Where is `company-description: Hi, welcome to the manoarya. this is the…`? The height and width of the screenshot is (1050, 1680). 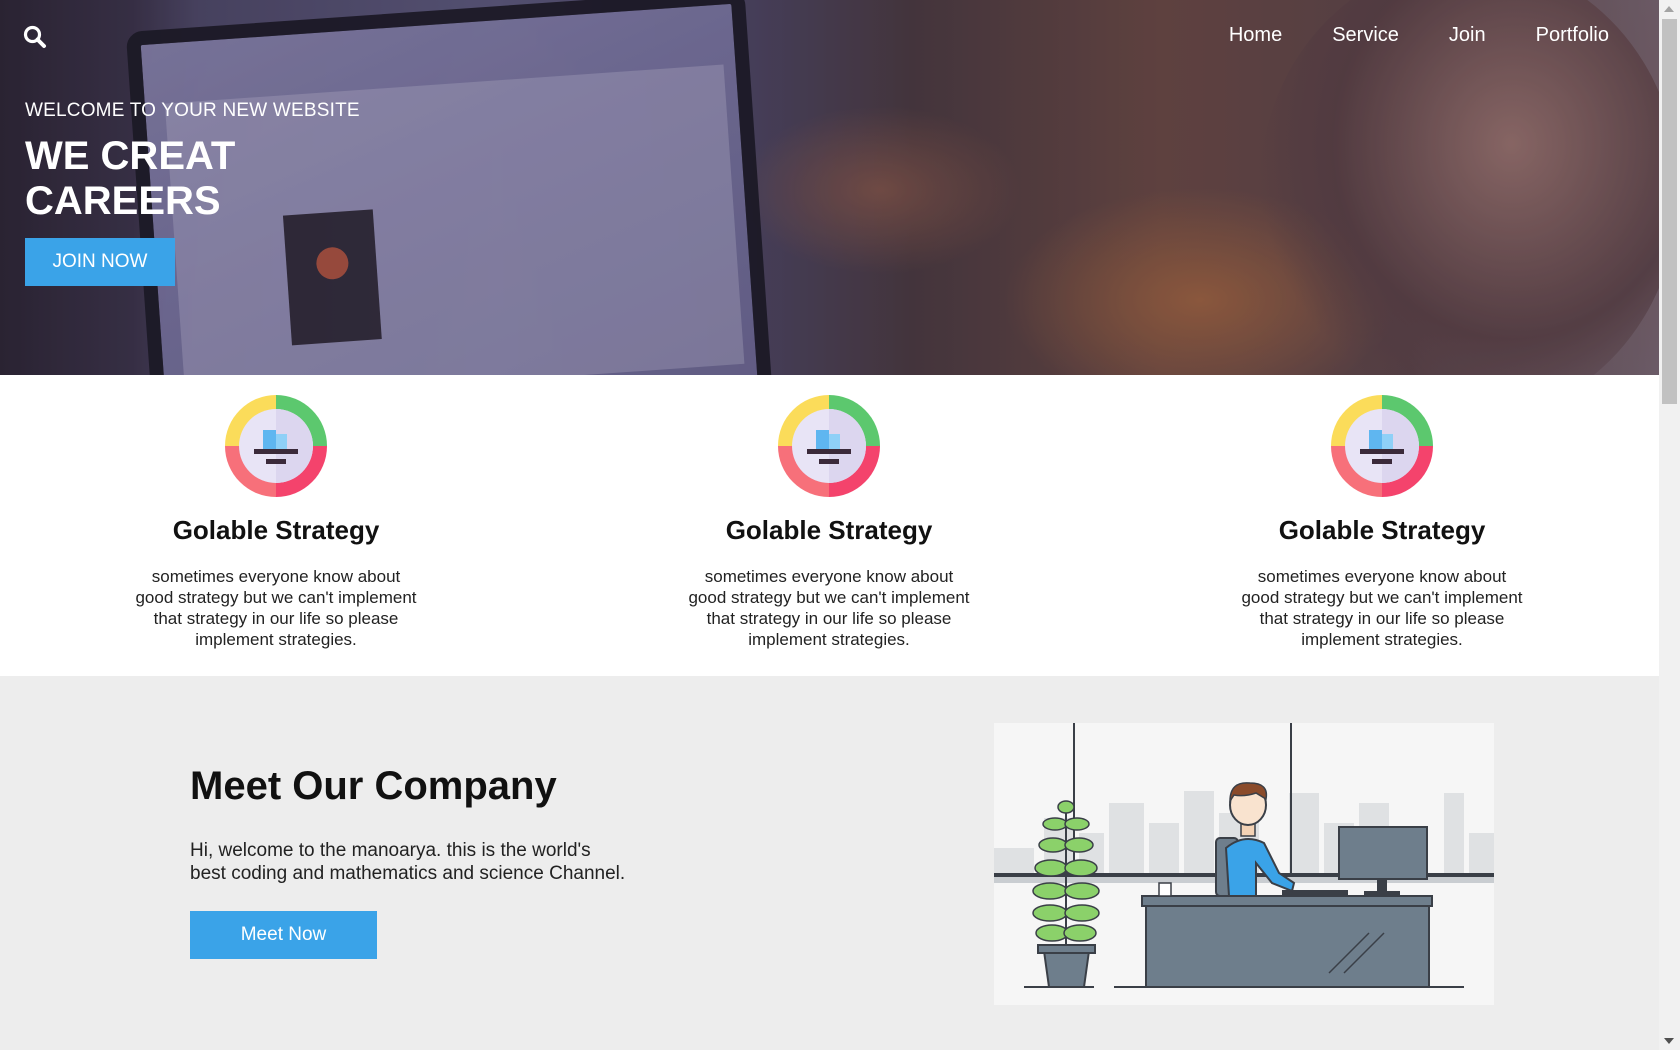
company-description: Hi, welcome to the manoarya. this is the… is located at coordinates (408, 862).